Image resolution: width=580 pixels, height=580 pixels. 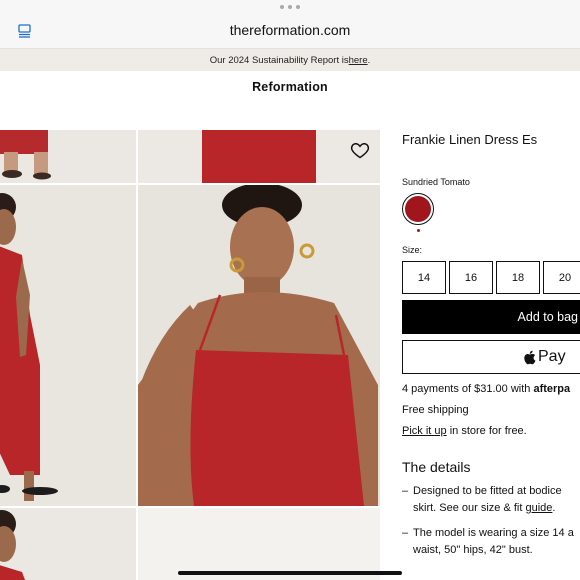 I want to click on size-label: Size:, so click(x=412, y=250).